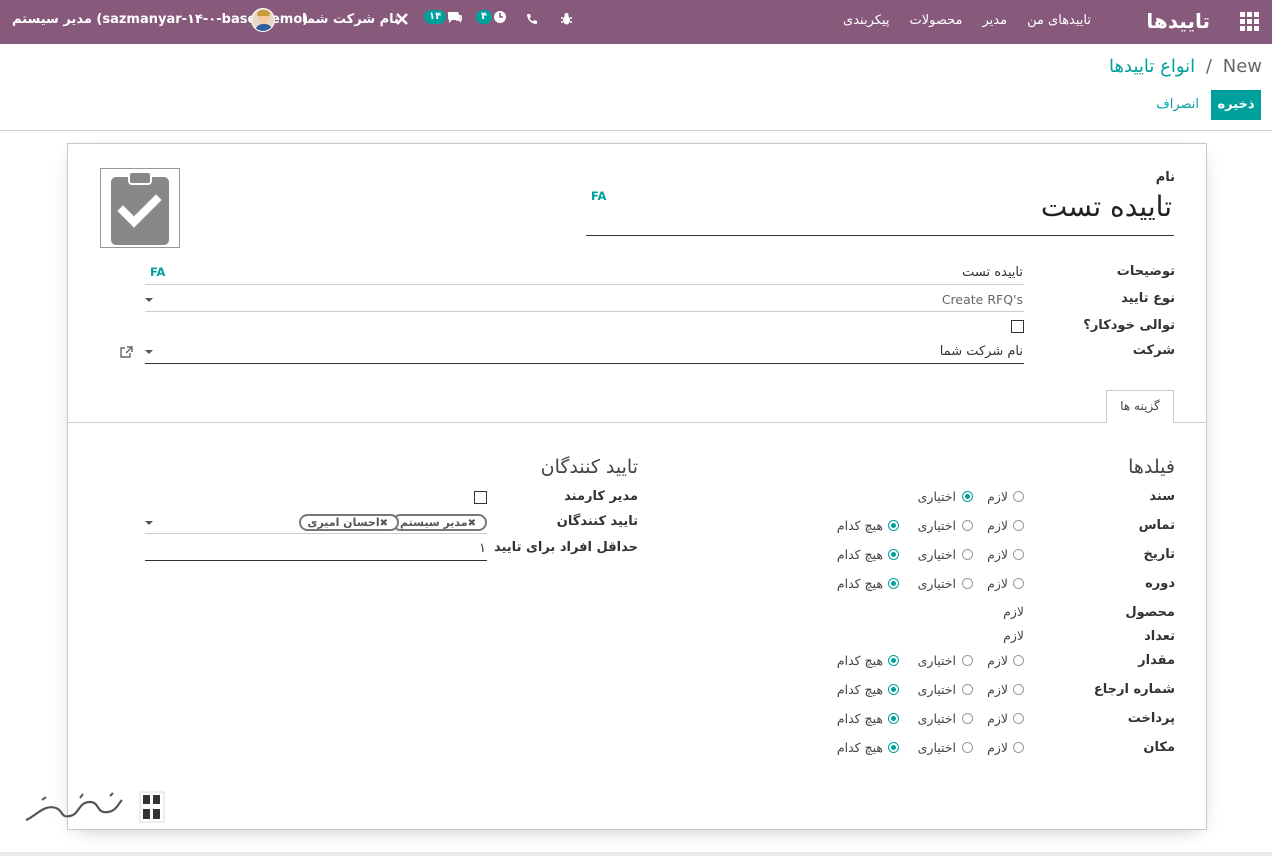 The image size is (1272, 856). I want to click on min-approvers-input: ۱, so click(482, 548).